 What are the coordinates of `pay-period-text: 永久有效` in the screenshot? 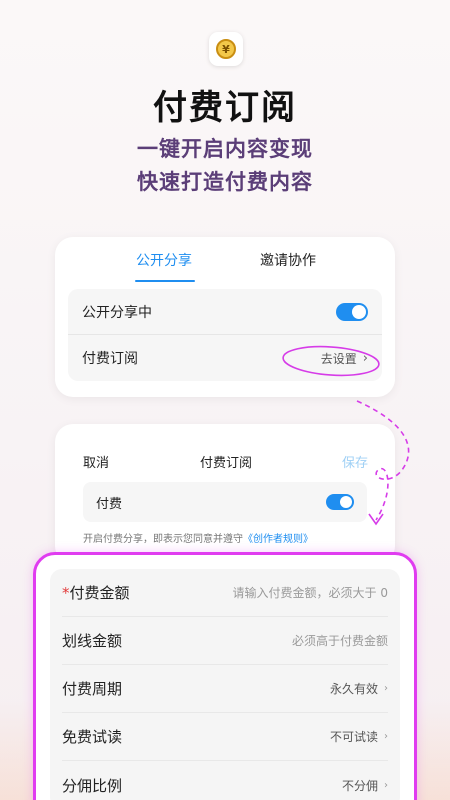 It's located at (353, 689).